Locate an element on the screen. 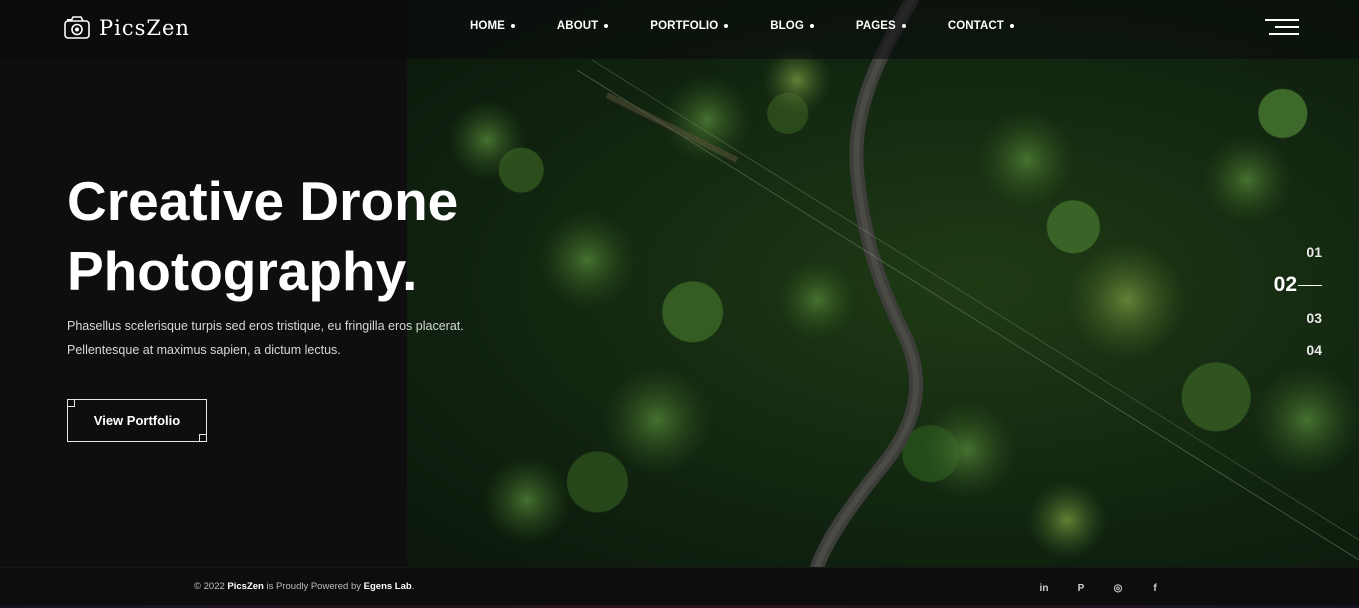 Image resolution: width=1359 pixels, height=608 pixels. logo-area is located at coordinates (203, 29).